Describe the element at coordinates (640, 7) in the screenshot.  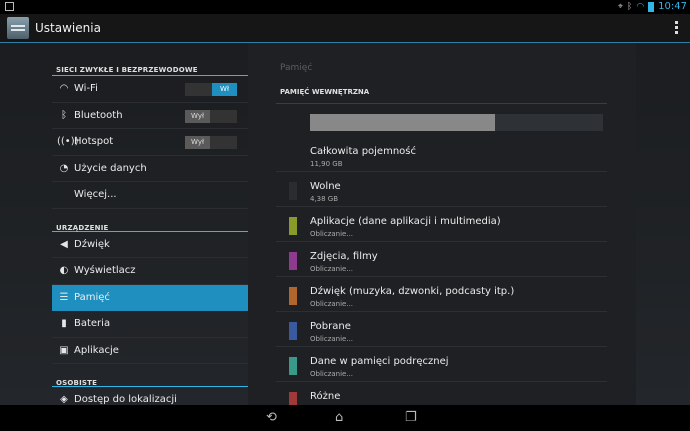
I see `wifi-status-icon: ◠` at that location.